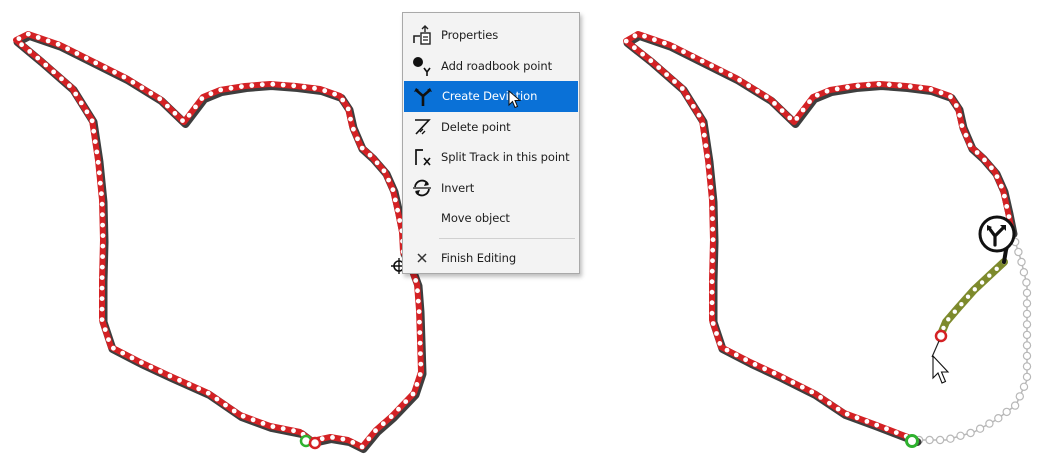 The image size is (1041, 460). Describe the element at coordinates (941, 369) in the screenshot. I see `mouse-cursor-icon` at that location.